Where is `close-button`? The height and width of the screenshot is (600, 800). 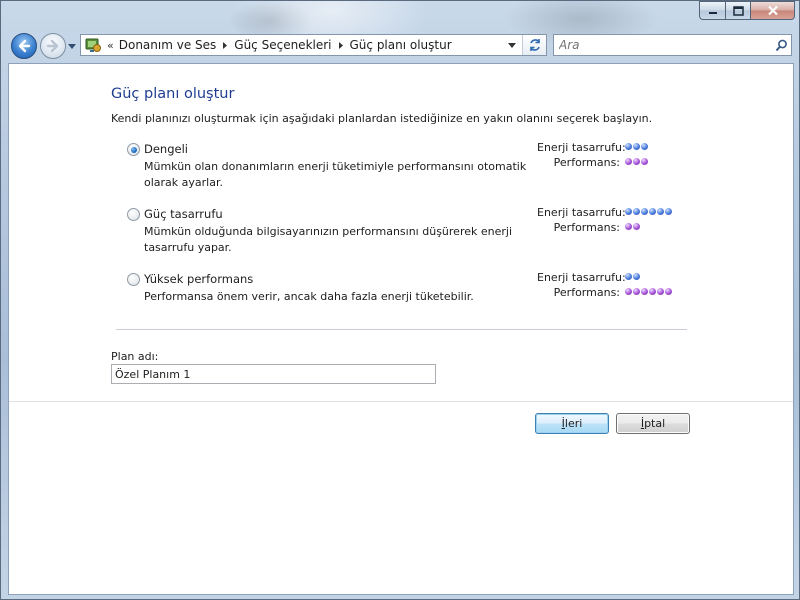 close-button is located at coordinates (772, 10).